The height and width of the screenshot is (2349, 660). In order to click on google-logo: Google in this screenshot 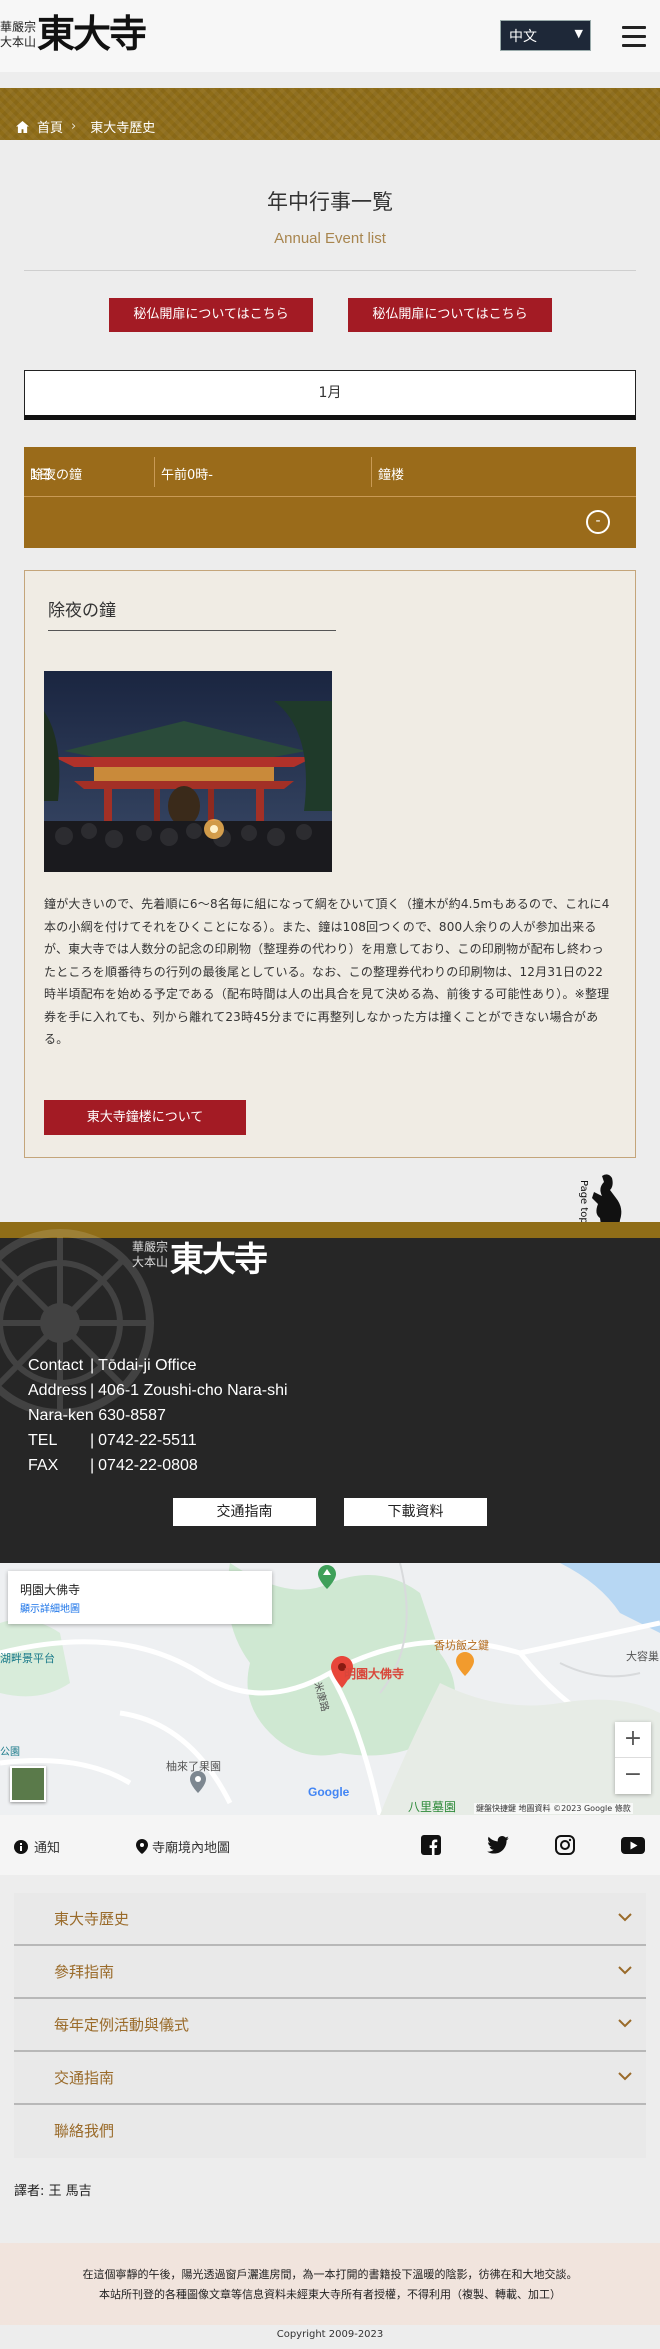, I will do `click(329, 1792)`.